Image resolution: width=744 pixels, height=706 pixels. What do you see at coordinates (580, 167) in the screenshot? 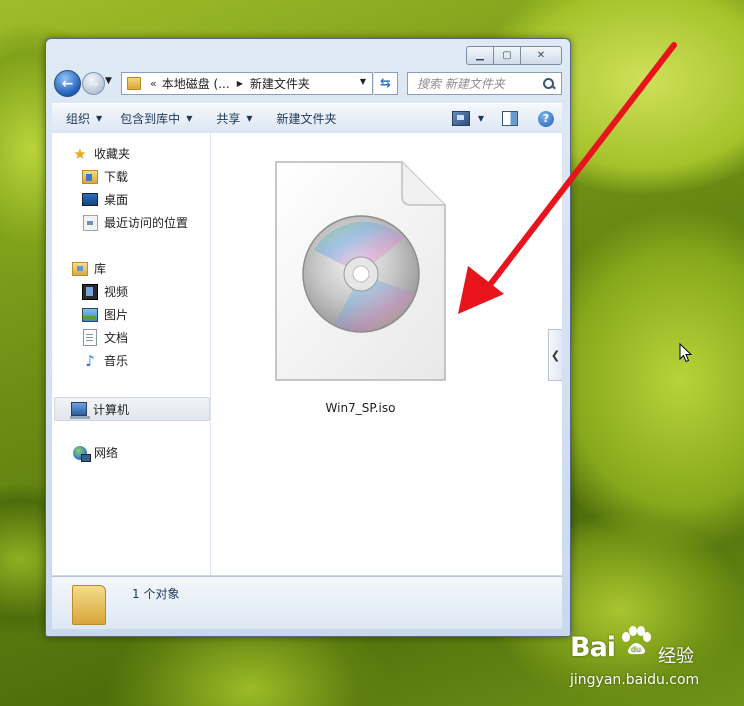
I see `arrow-shaft` at bounding box center [580, 167].